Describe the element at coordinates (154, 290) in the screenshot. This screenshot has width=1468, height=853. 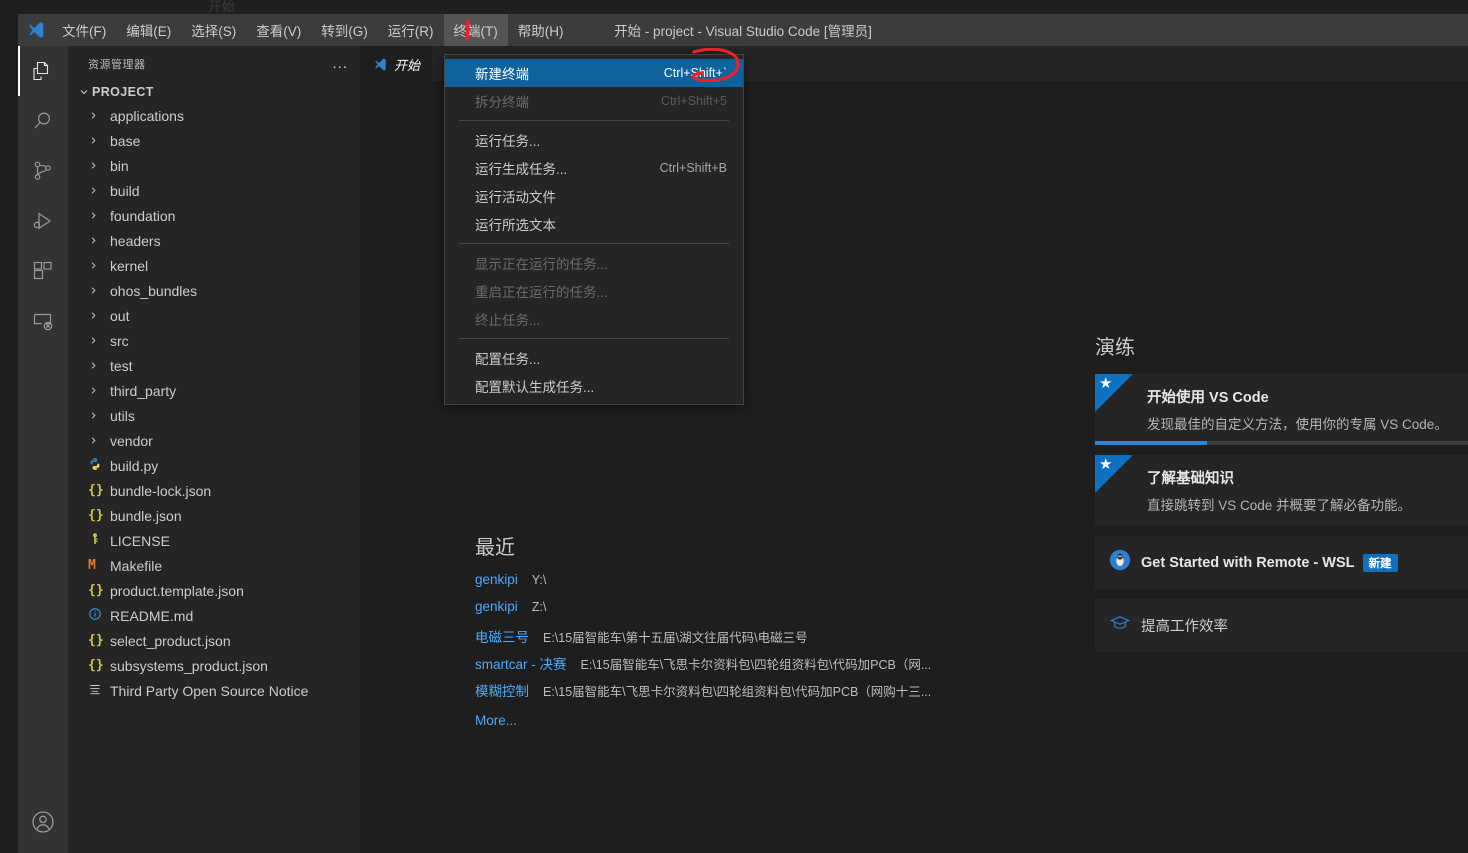
I see `tree-row-label: ohos_bundles` at that location.